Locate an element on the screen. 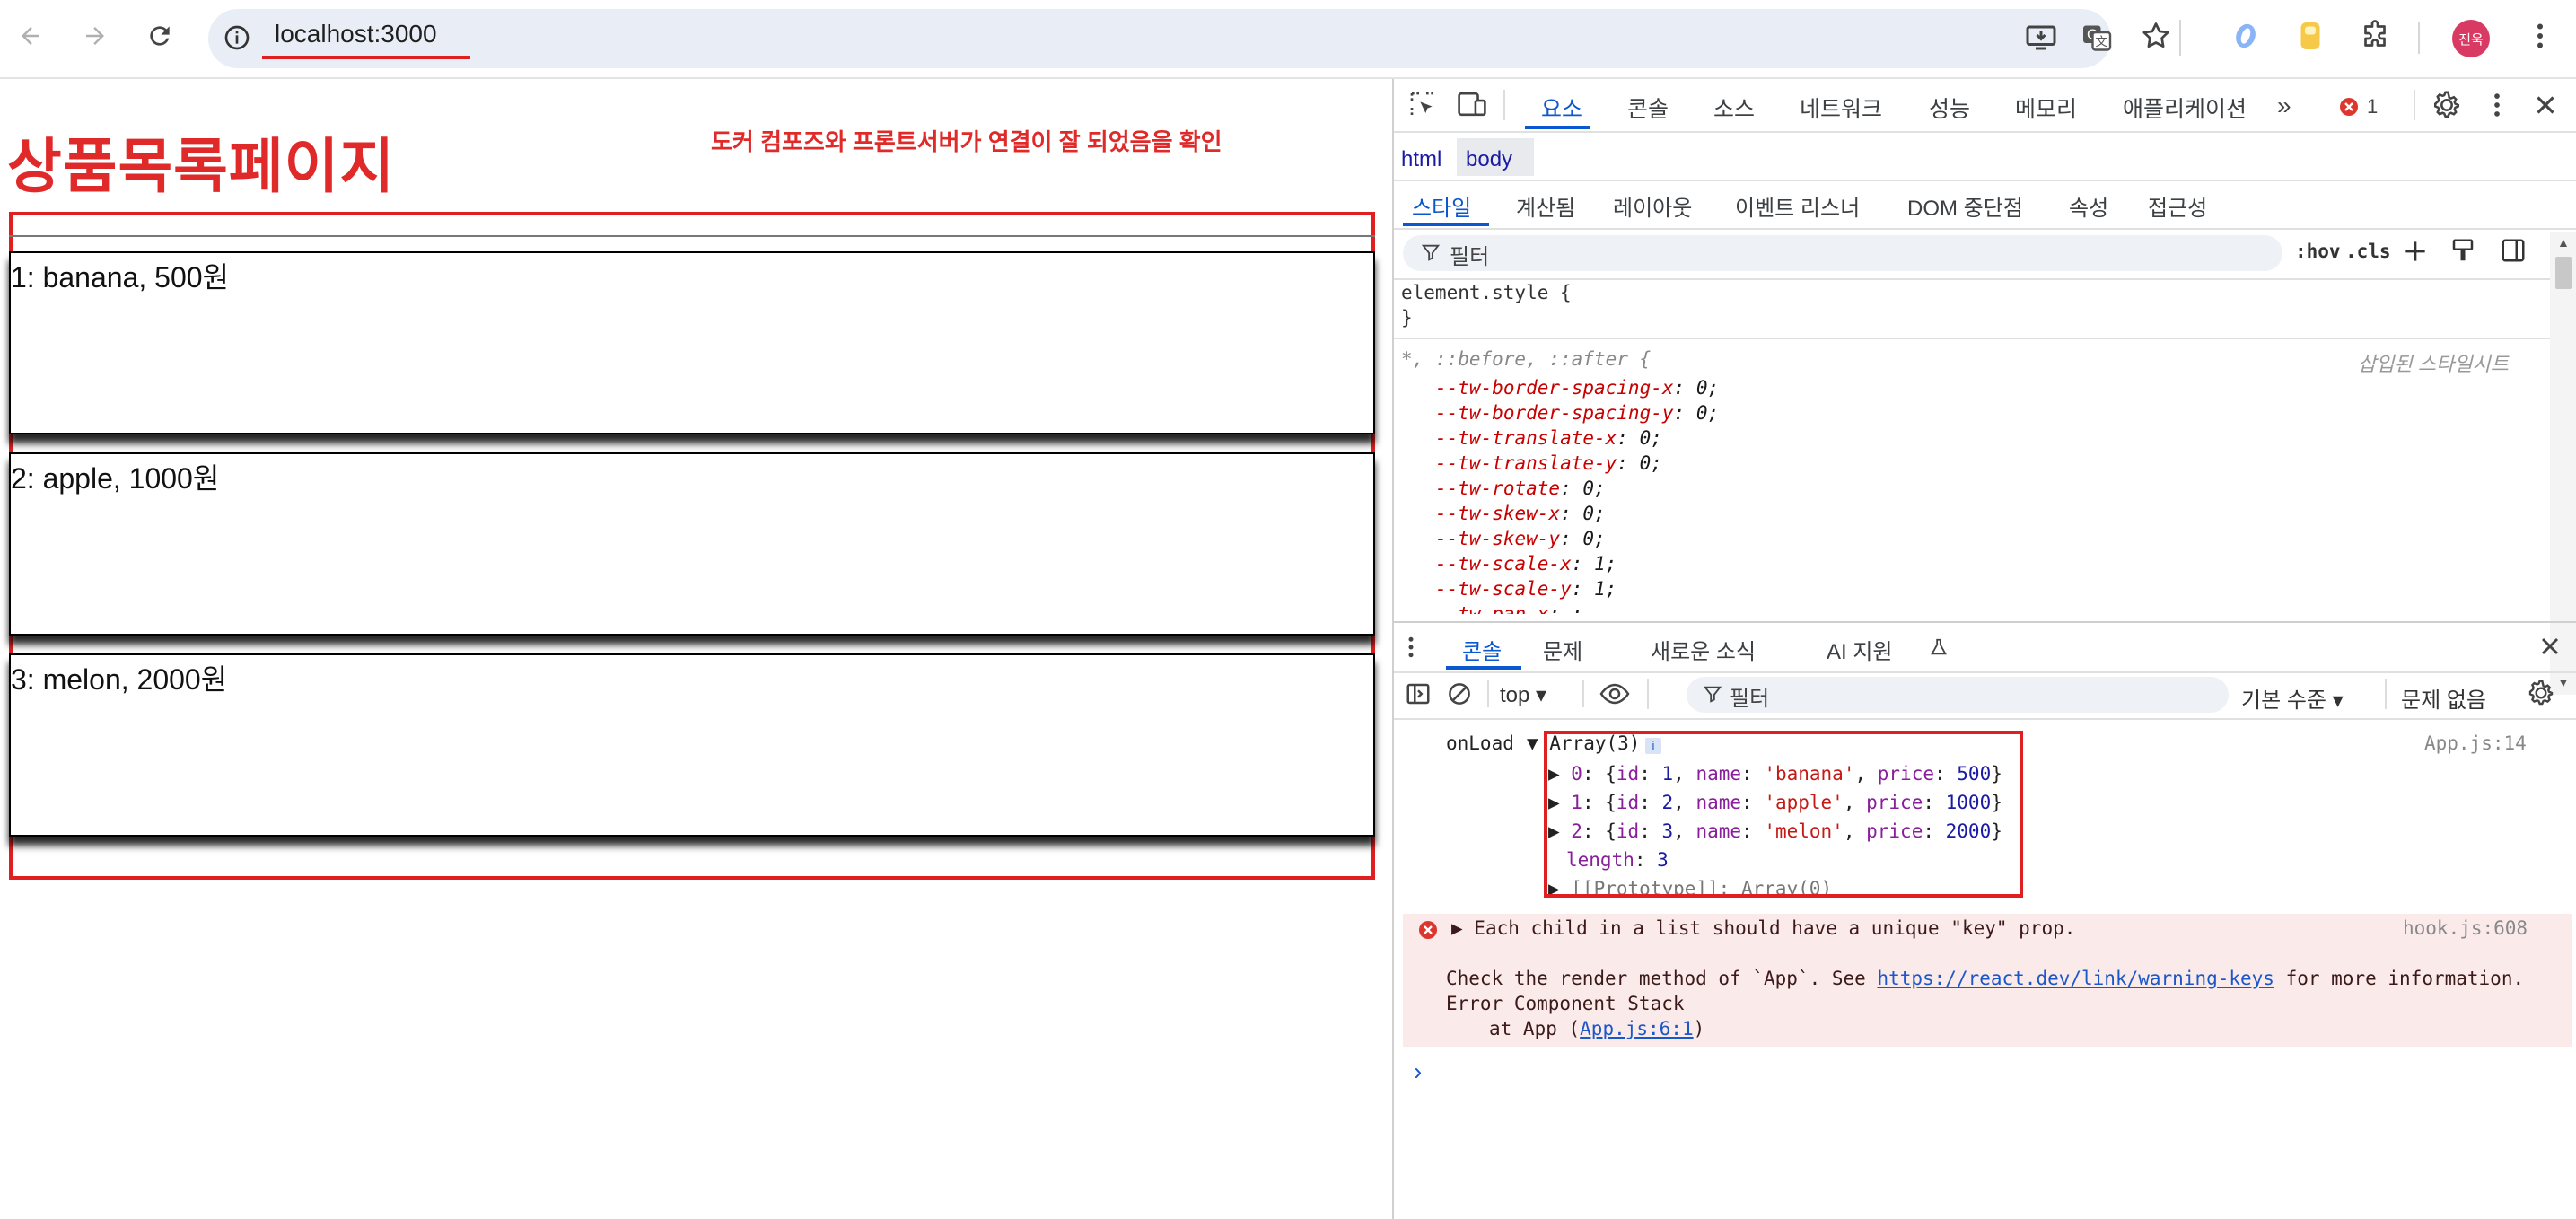  css-property: --tw-skew-y: 0; is located at coordinates (1577, 538).